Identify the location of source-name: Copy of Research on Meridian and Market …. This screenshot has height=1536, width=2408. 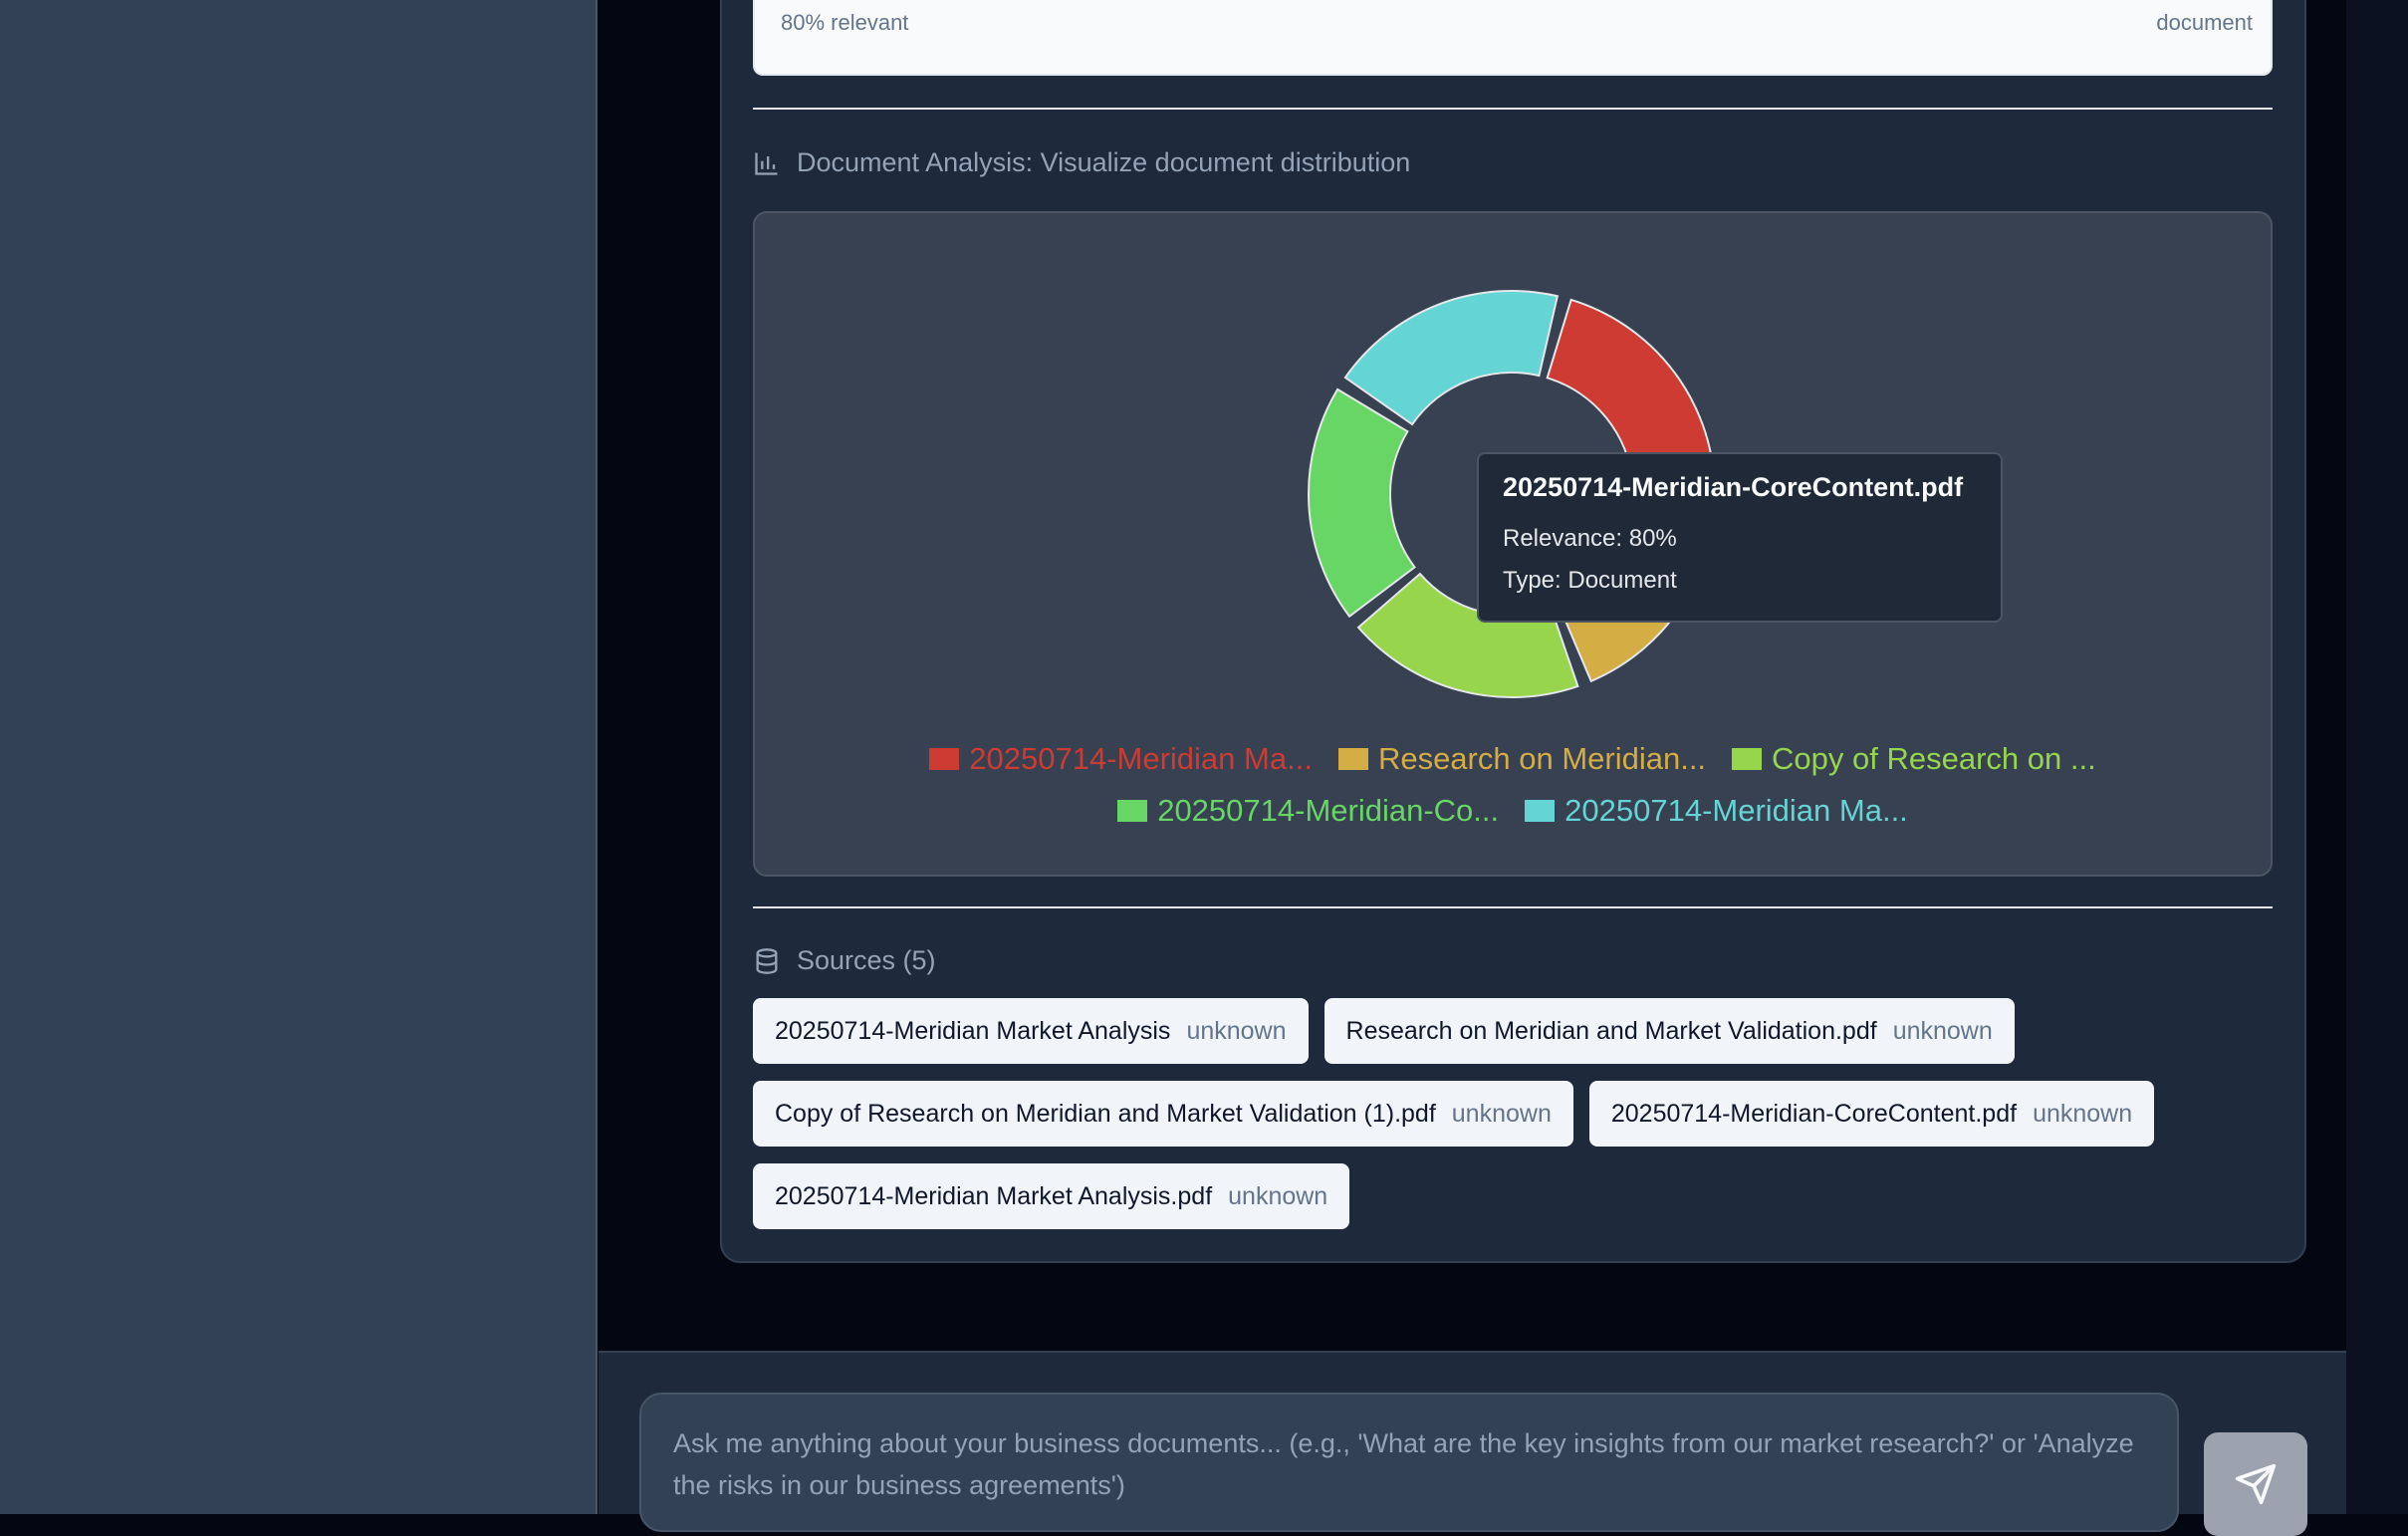
(1105, 1113).